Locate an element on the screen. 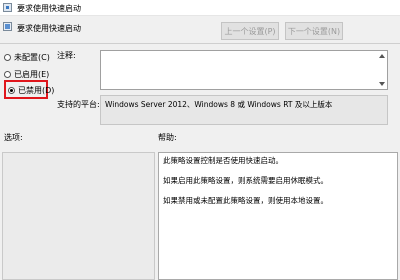 This screenshot has height=280, width=400. radio-enabled: 已启用(E) is located at coordinates (26, 74).